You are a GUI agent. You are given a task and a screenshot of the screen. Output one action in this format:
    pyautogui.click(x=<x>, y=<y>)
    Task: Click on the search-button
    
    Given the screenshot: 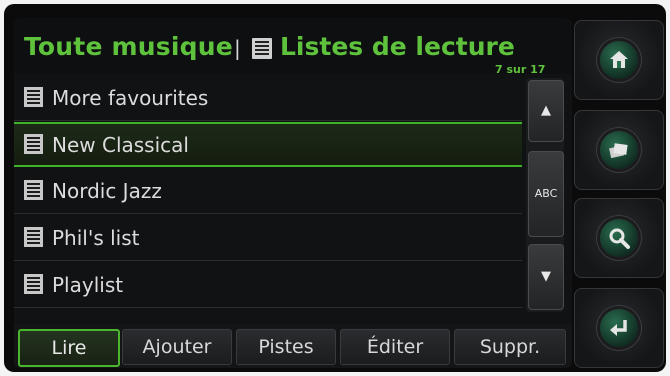 What is the action you would take?
    pyautogui.click(x=619, y=238)
    